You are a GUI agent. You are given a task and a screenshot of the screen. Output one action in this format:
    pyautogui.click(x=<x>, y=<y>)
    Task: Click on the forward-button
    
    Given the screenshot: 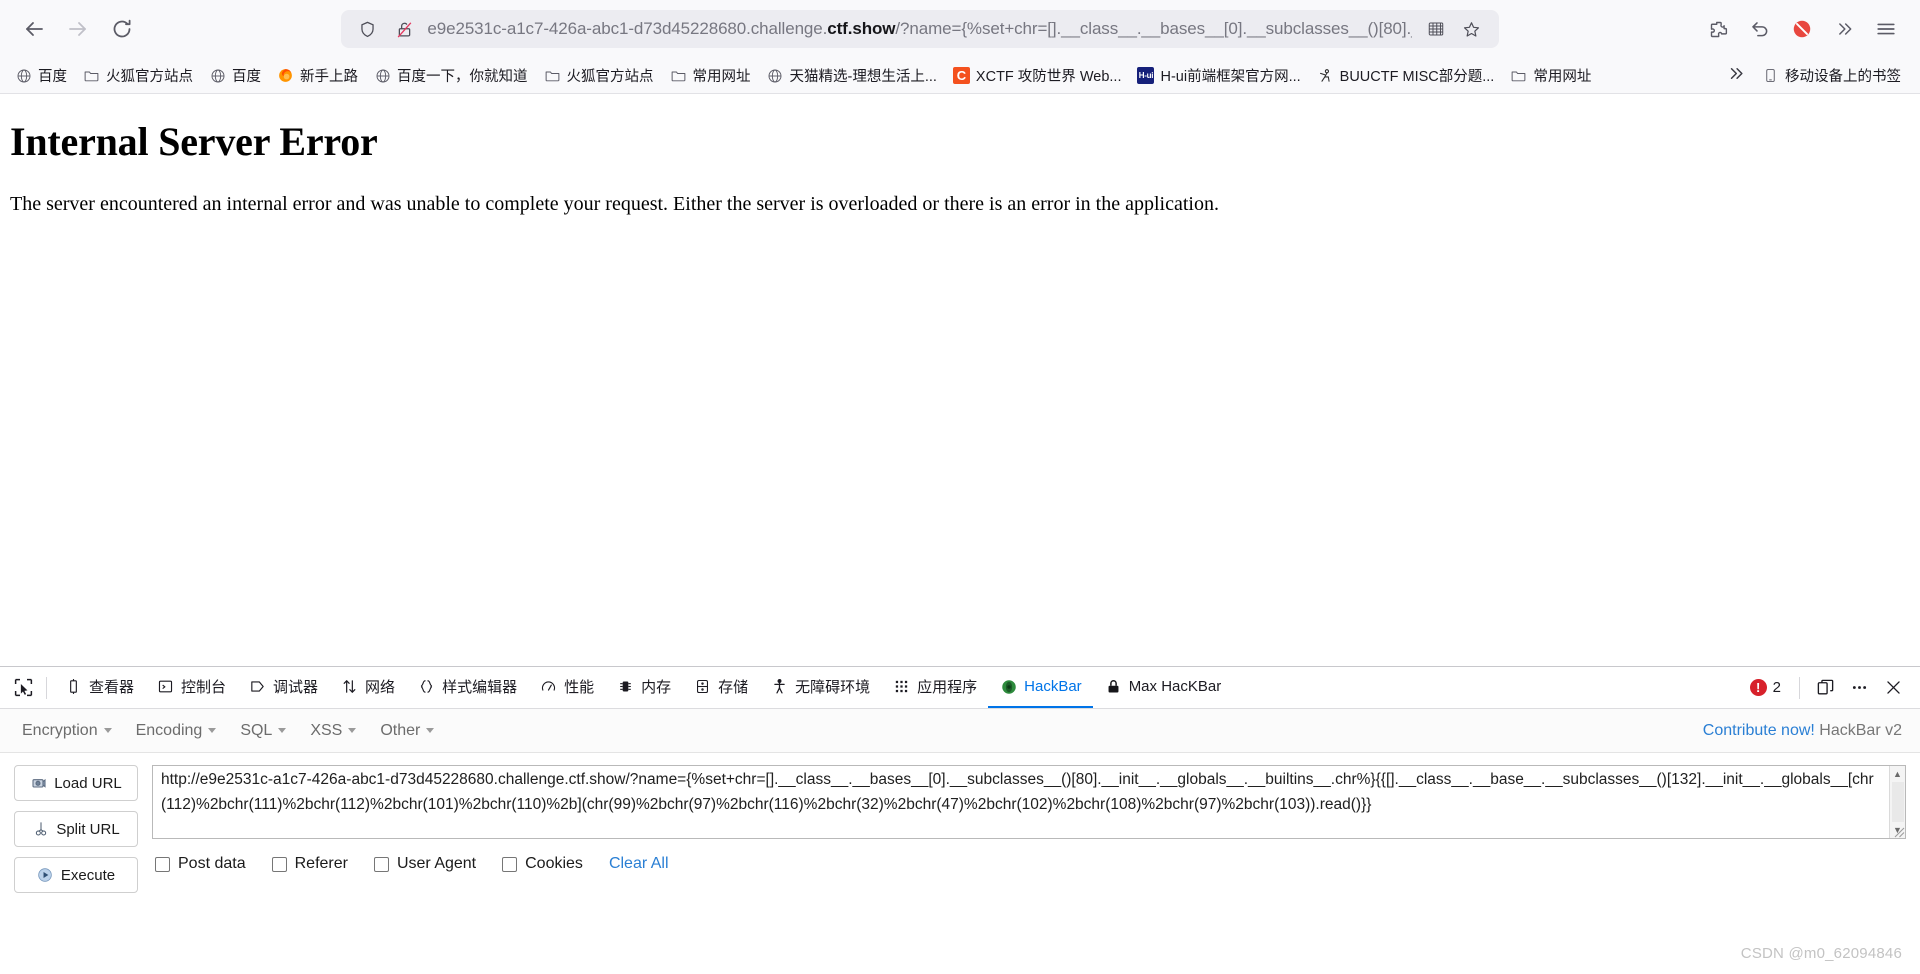 What is the action you would take?
    pyautogui.click(x=78, y=29)
    